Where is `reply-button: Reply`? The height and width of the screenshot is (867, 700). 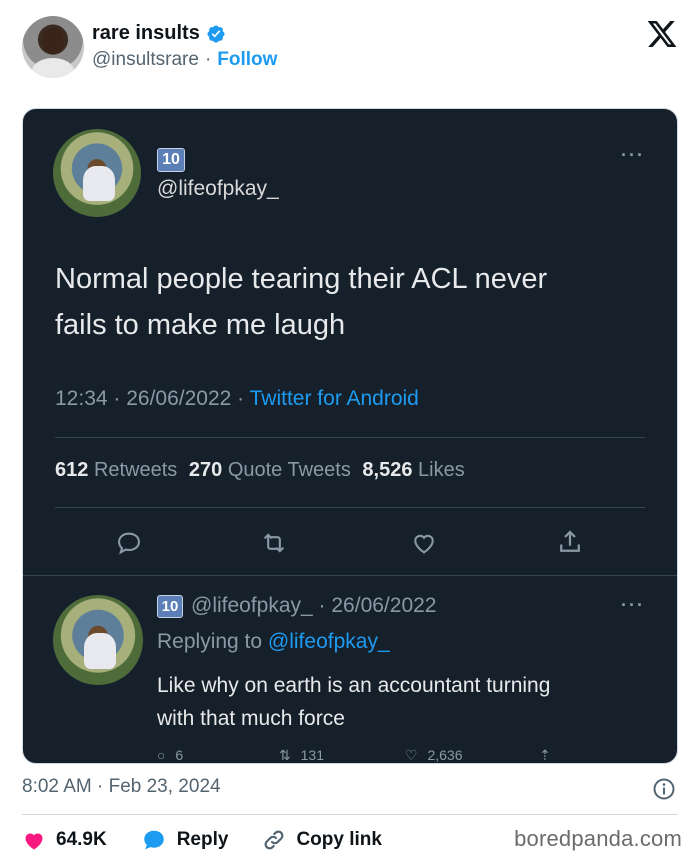 reply-button: Reply is located at coordinates (185, 840).